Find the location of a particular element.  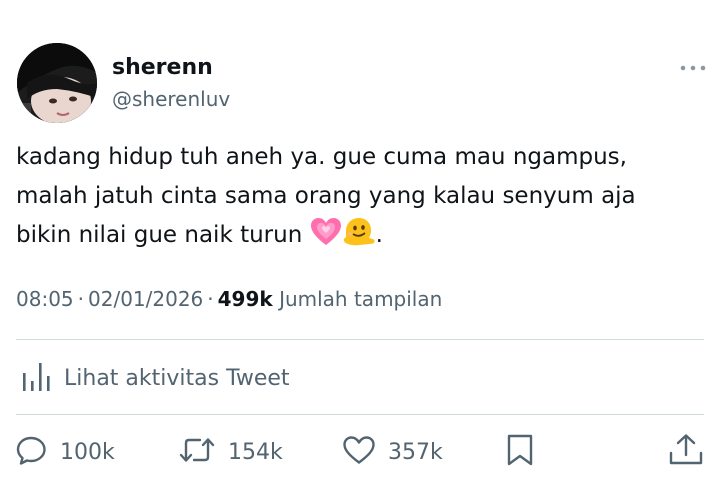

tweet-line-text: bikin nilai gue naik turun is located at coordinates (163, 235).